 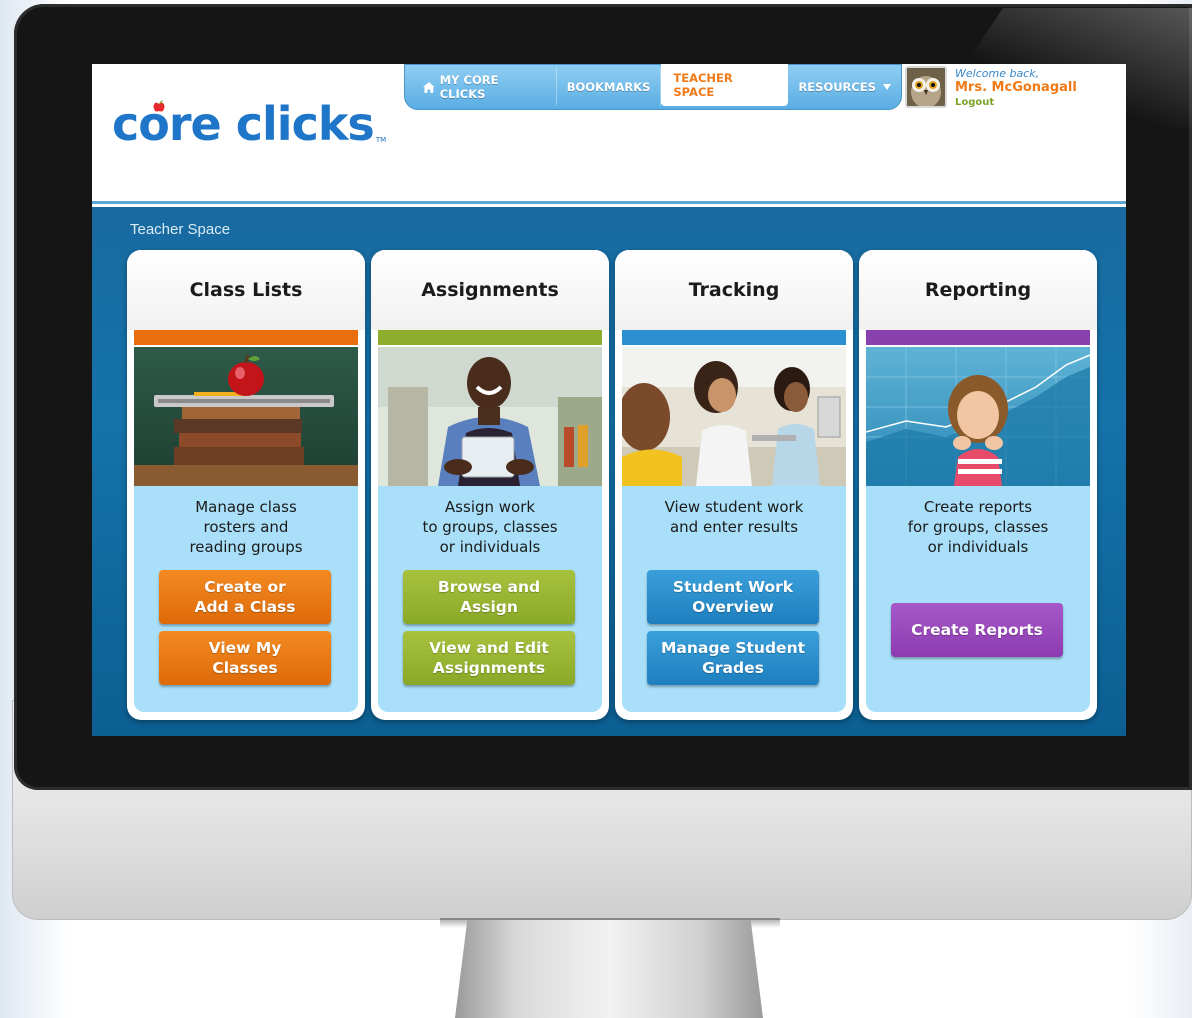 I want to click on view-my-classes-button: View My Classes, so click(x=245, y=658).